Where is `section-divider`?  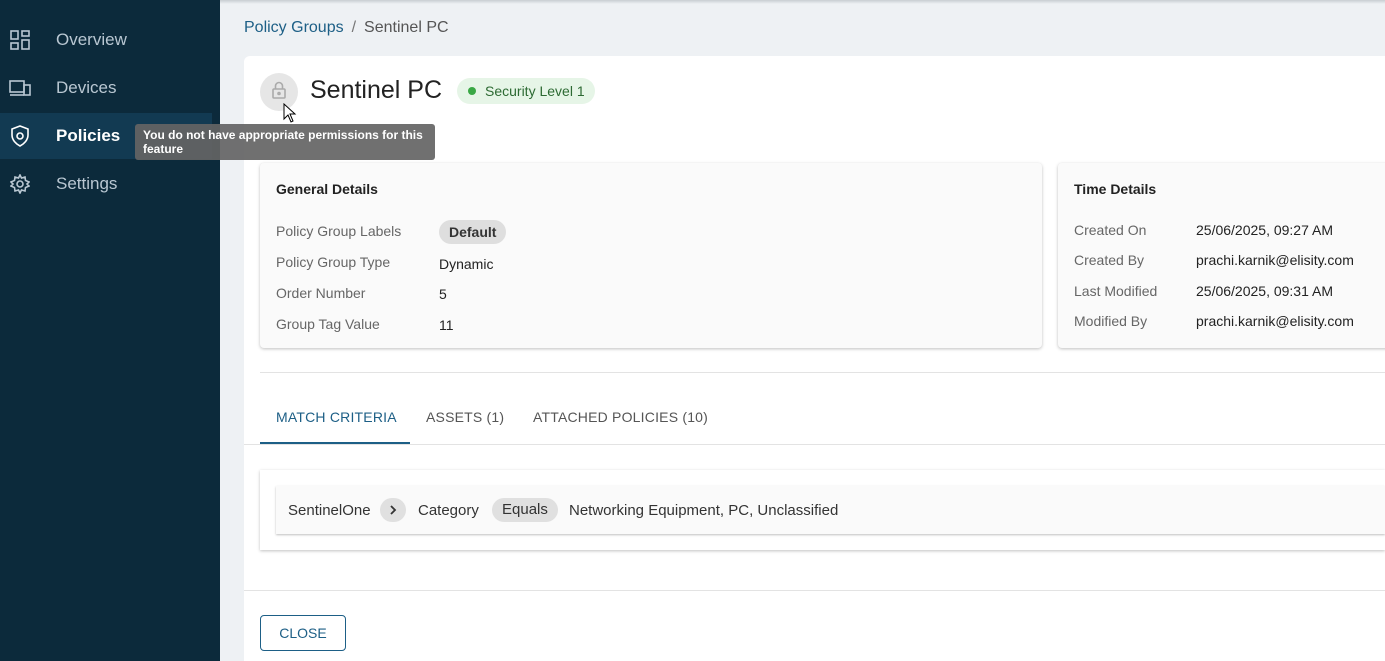 section-divider is located at coordinates (822, 372).